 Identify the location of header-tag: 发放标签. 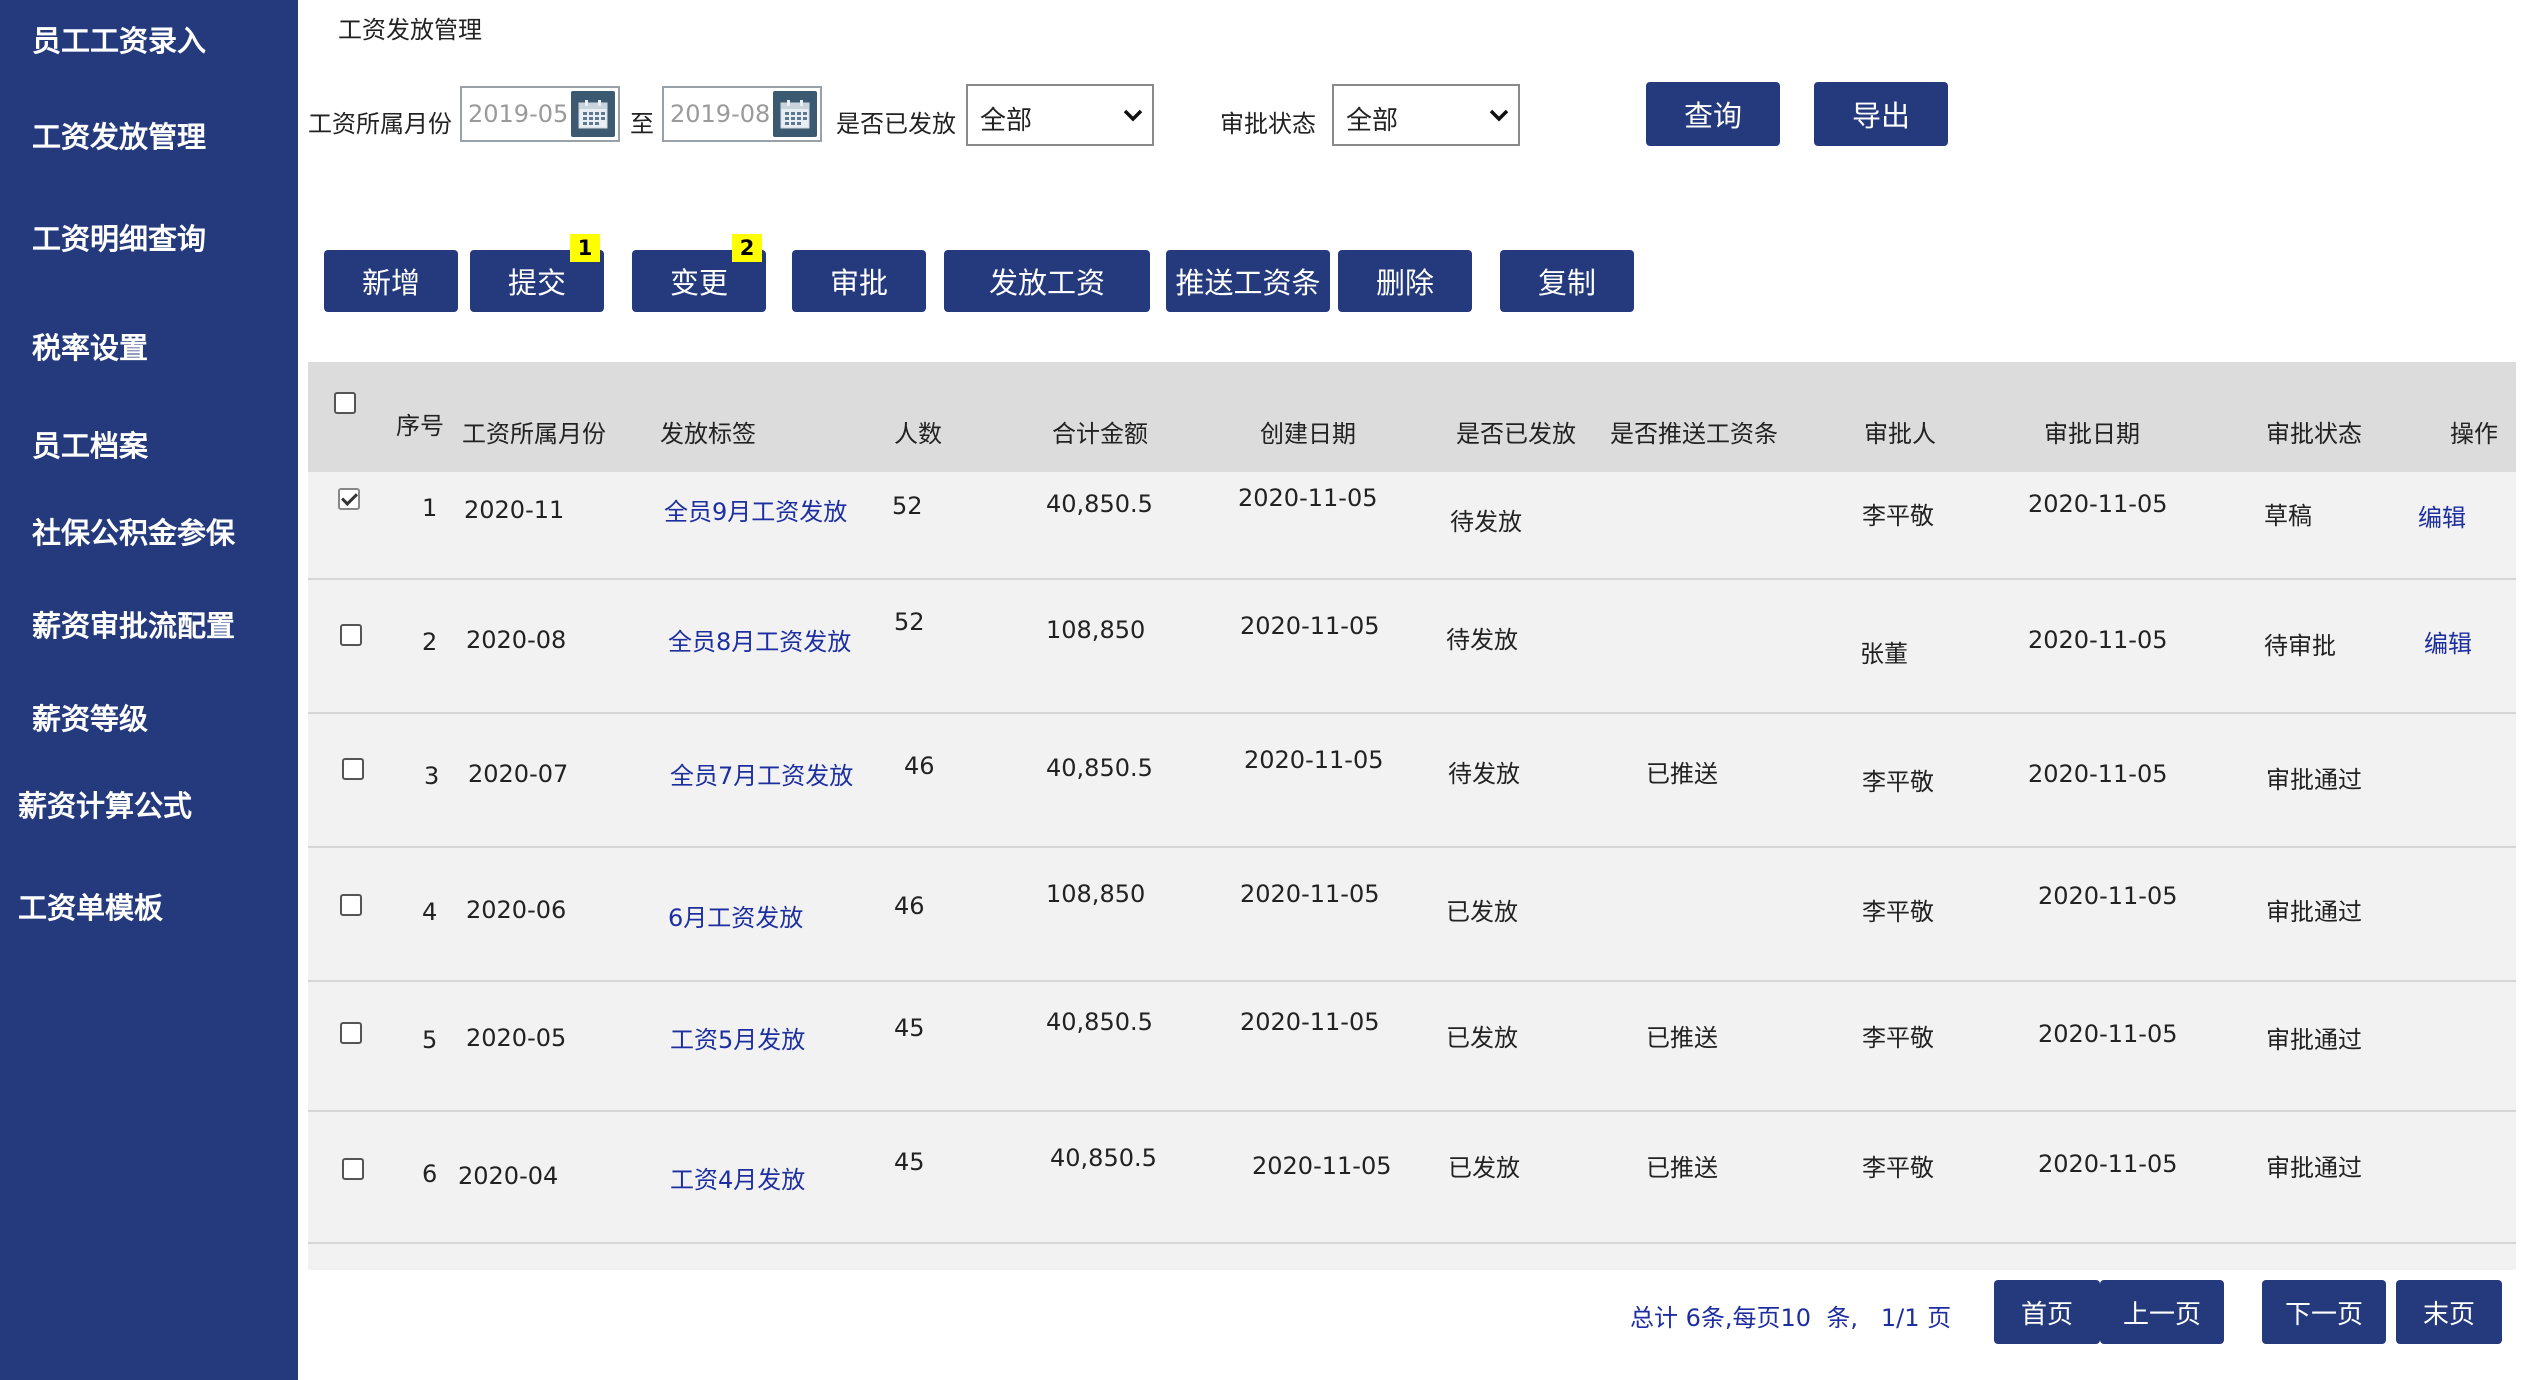
(708, 434).